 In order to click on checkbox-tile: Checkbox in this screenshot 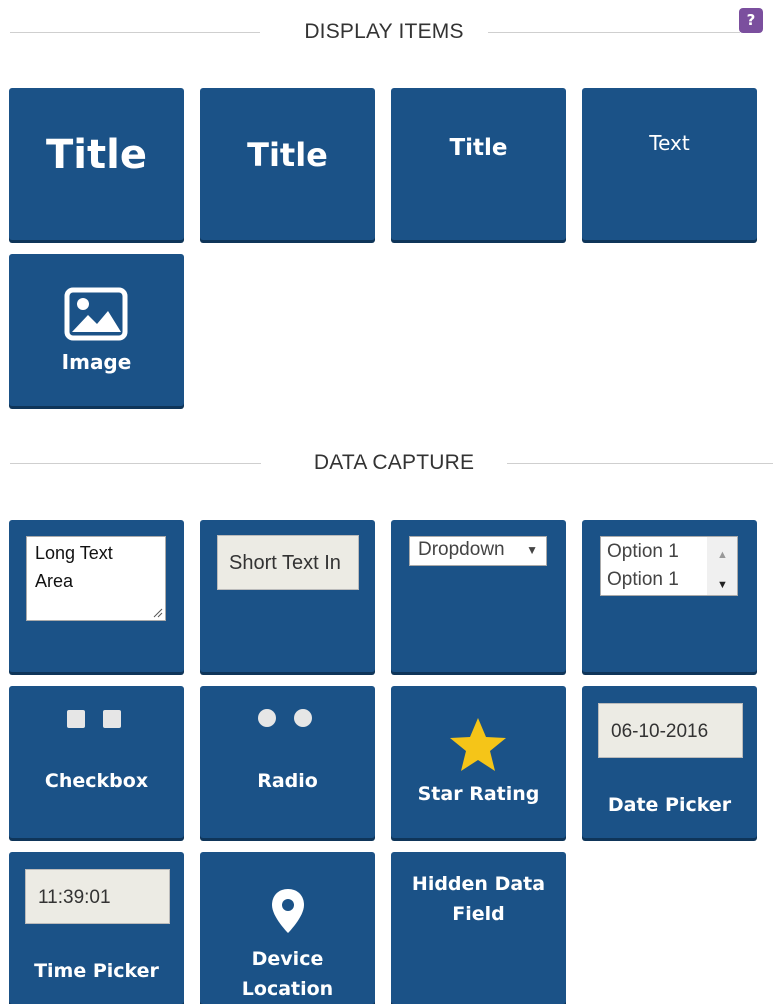, I will do `click(96, 762)`.